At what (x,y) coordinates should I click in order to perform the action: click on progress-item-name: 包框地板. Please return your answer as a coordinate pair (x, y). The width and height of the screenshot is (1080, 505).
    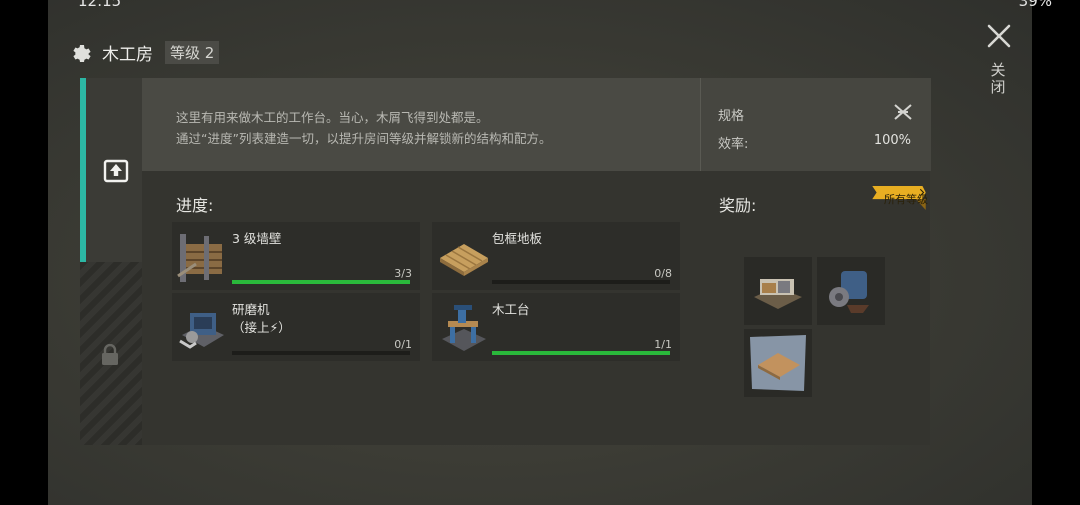
    Looking at the image, I should click on (517, 238).